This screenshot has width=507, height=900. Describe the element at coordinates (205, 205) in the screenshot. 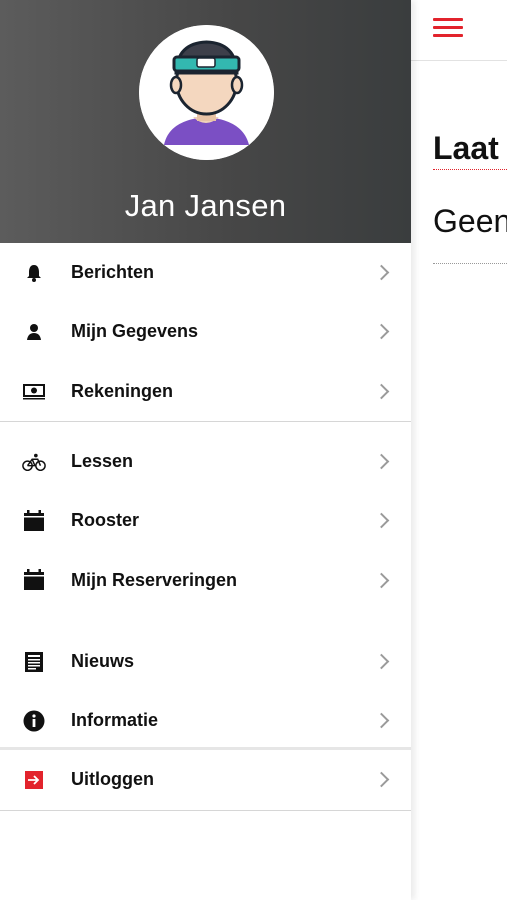

I see `user-name: Jan Jansen` at that location.